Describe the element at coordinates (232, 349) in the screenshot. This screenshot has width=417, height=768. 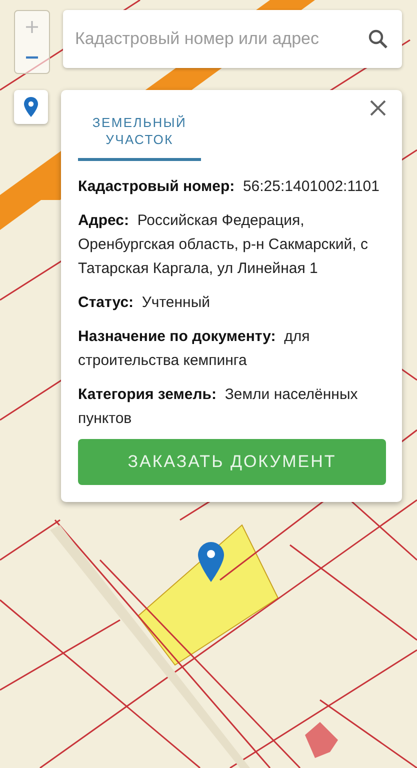
I see `info-field: Назначение по документу: для строительства кемпинга` at that location.